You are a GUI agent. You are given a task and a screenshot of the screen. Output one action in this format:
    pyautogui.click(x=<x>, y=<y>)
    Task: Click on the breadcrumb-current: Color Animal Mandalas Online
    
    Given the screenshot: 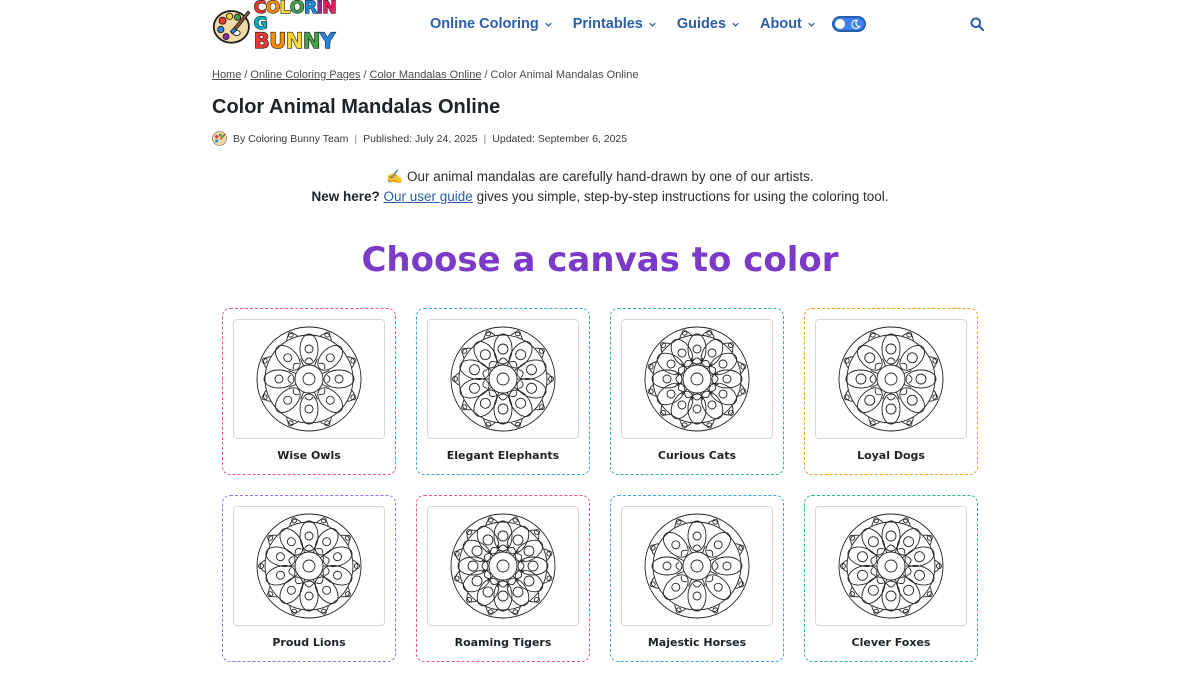 What is the action you would take?
    pyautogui.click(x=564, y=75)
    